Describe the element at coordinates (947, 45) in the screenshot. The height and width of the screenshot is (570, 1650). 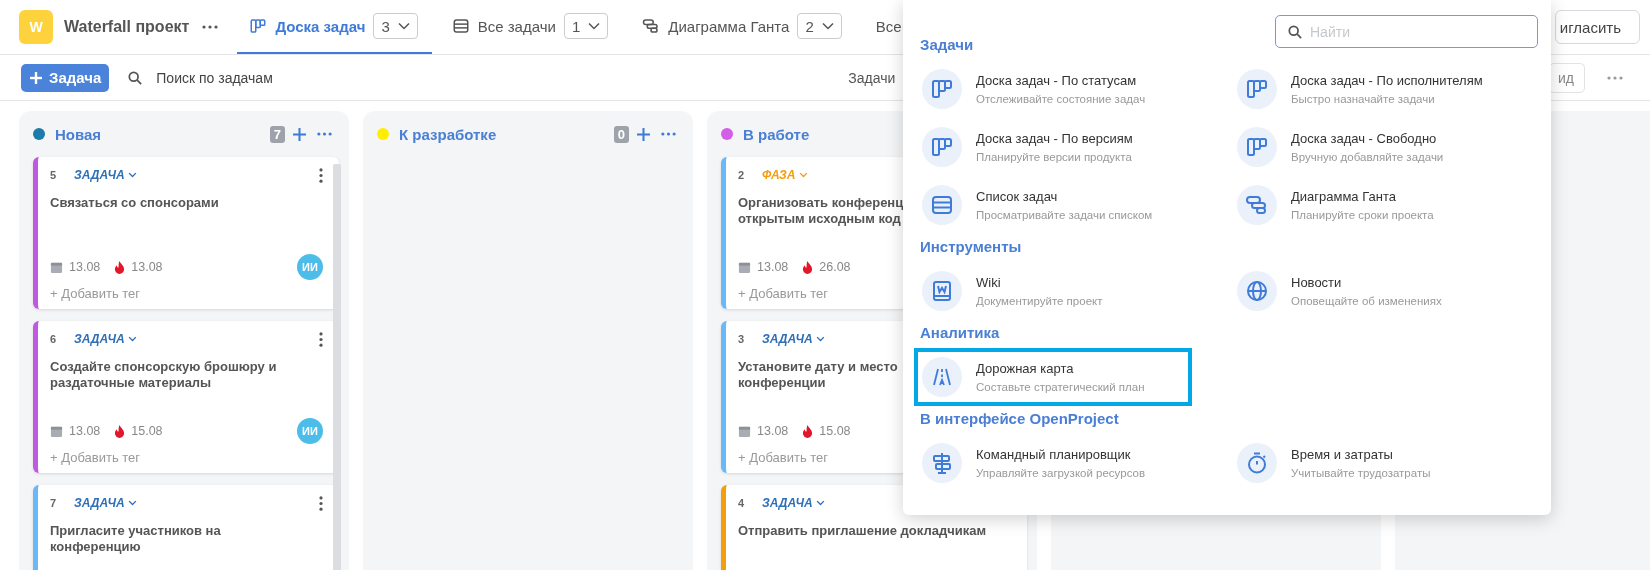
I see `section-heading: Задачи` at that location.